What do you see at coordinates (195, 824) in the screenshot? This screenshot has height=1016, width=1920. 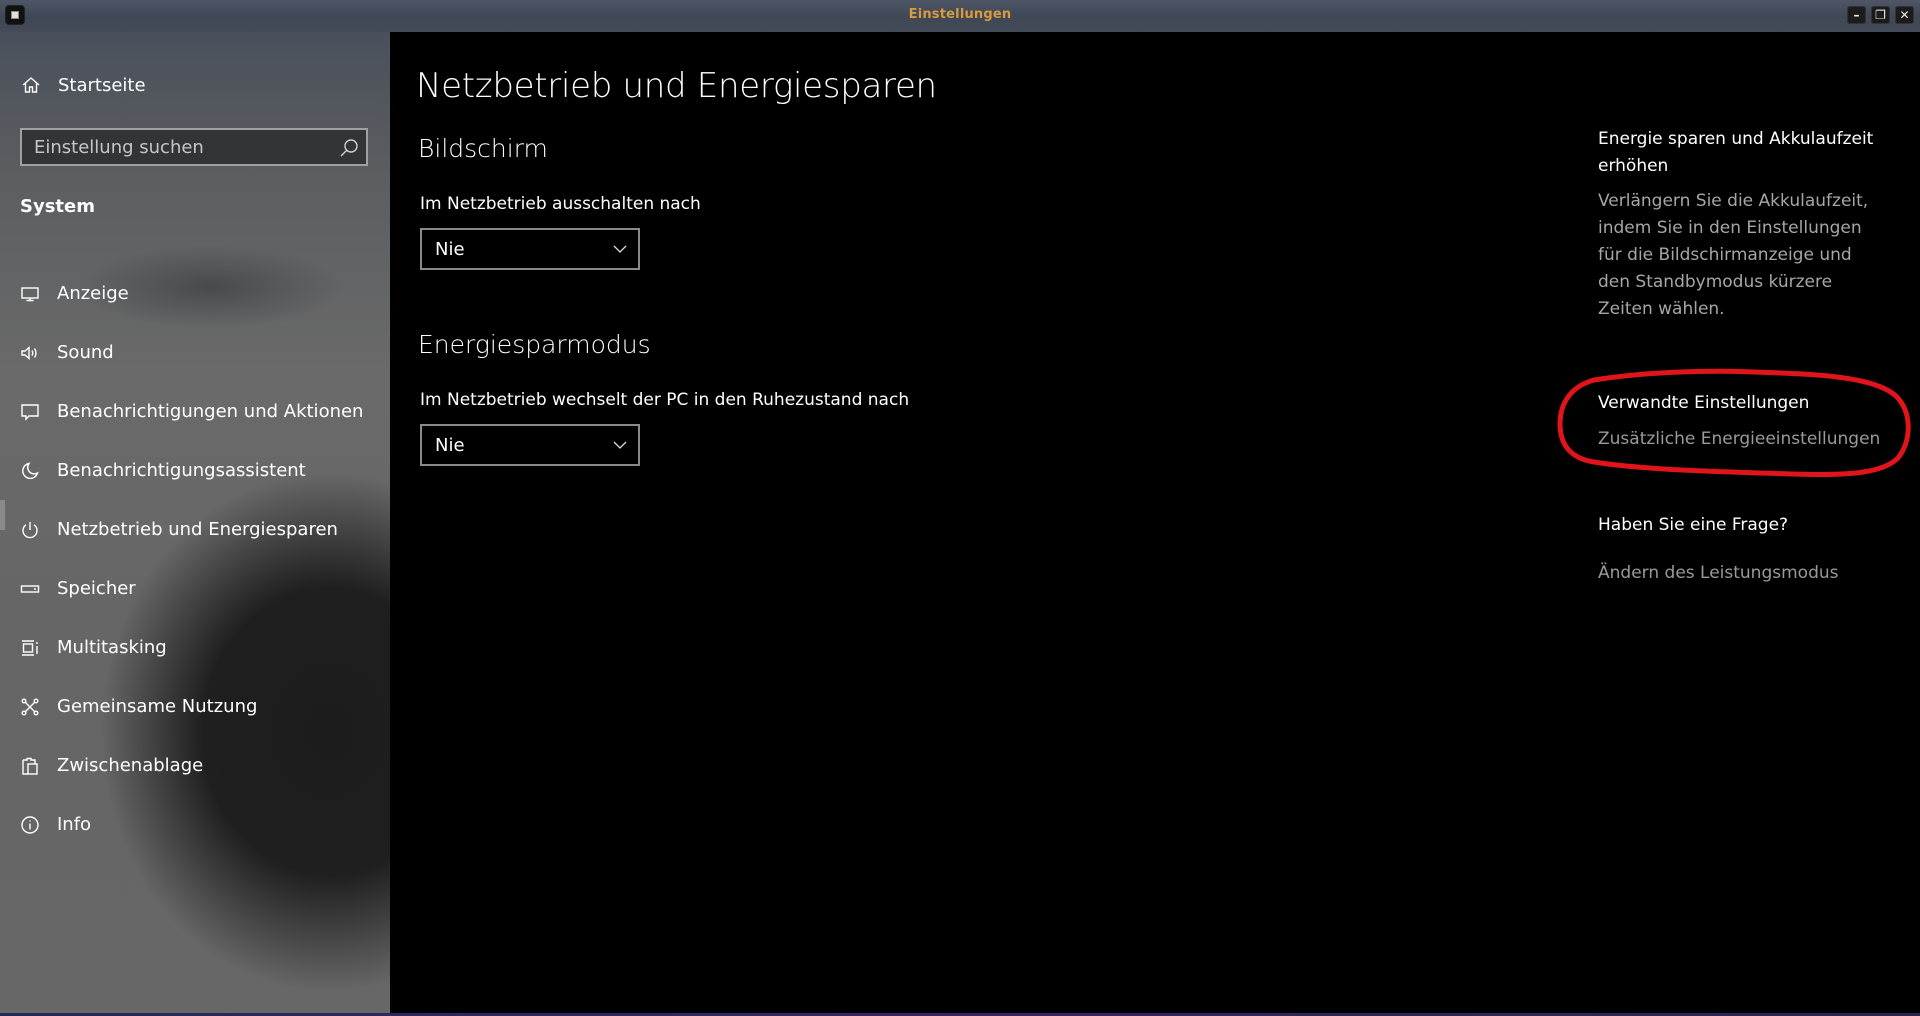 I see `sidebar-item-info: Info` at bounding box center [195, 824].